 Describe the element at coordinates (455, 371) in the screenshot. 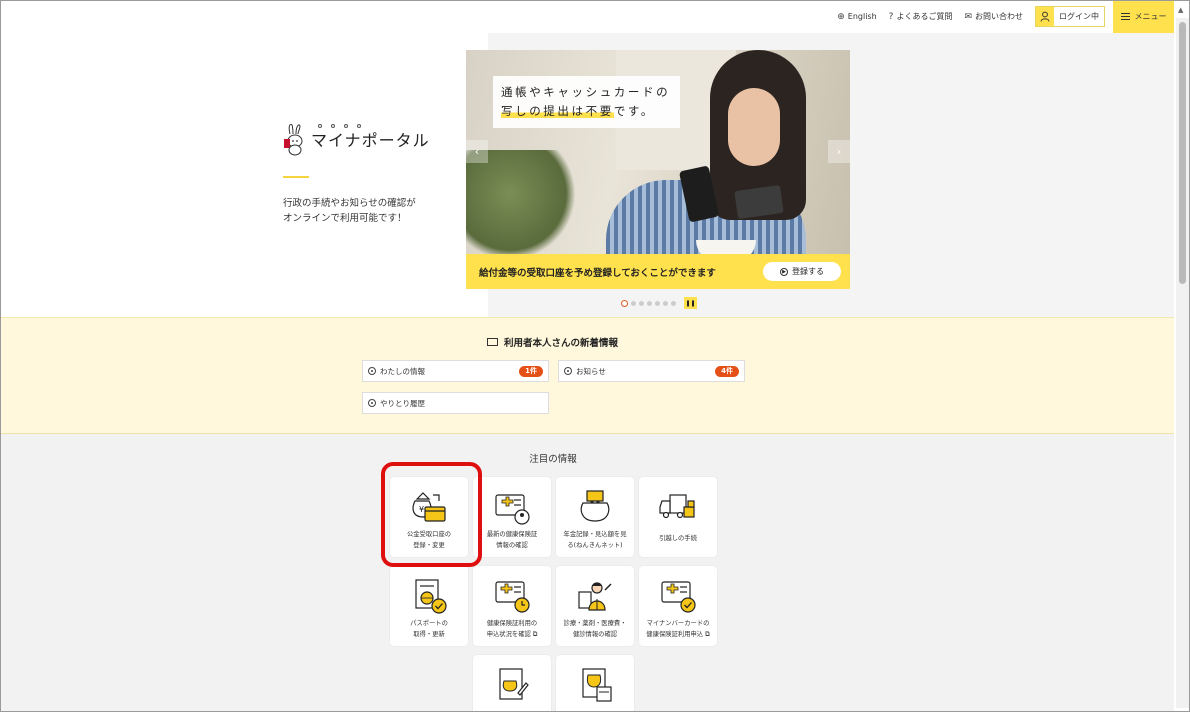

I see `news-item-my-info: わたしの情報 1件` at that location.